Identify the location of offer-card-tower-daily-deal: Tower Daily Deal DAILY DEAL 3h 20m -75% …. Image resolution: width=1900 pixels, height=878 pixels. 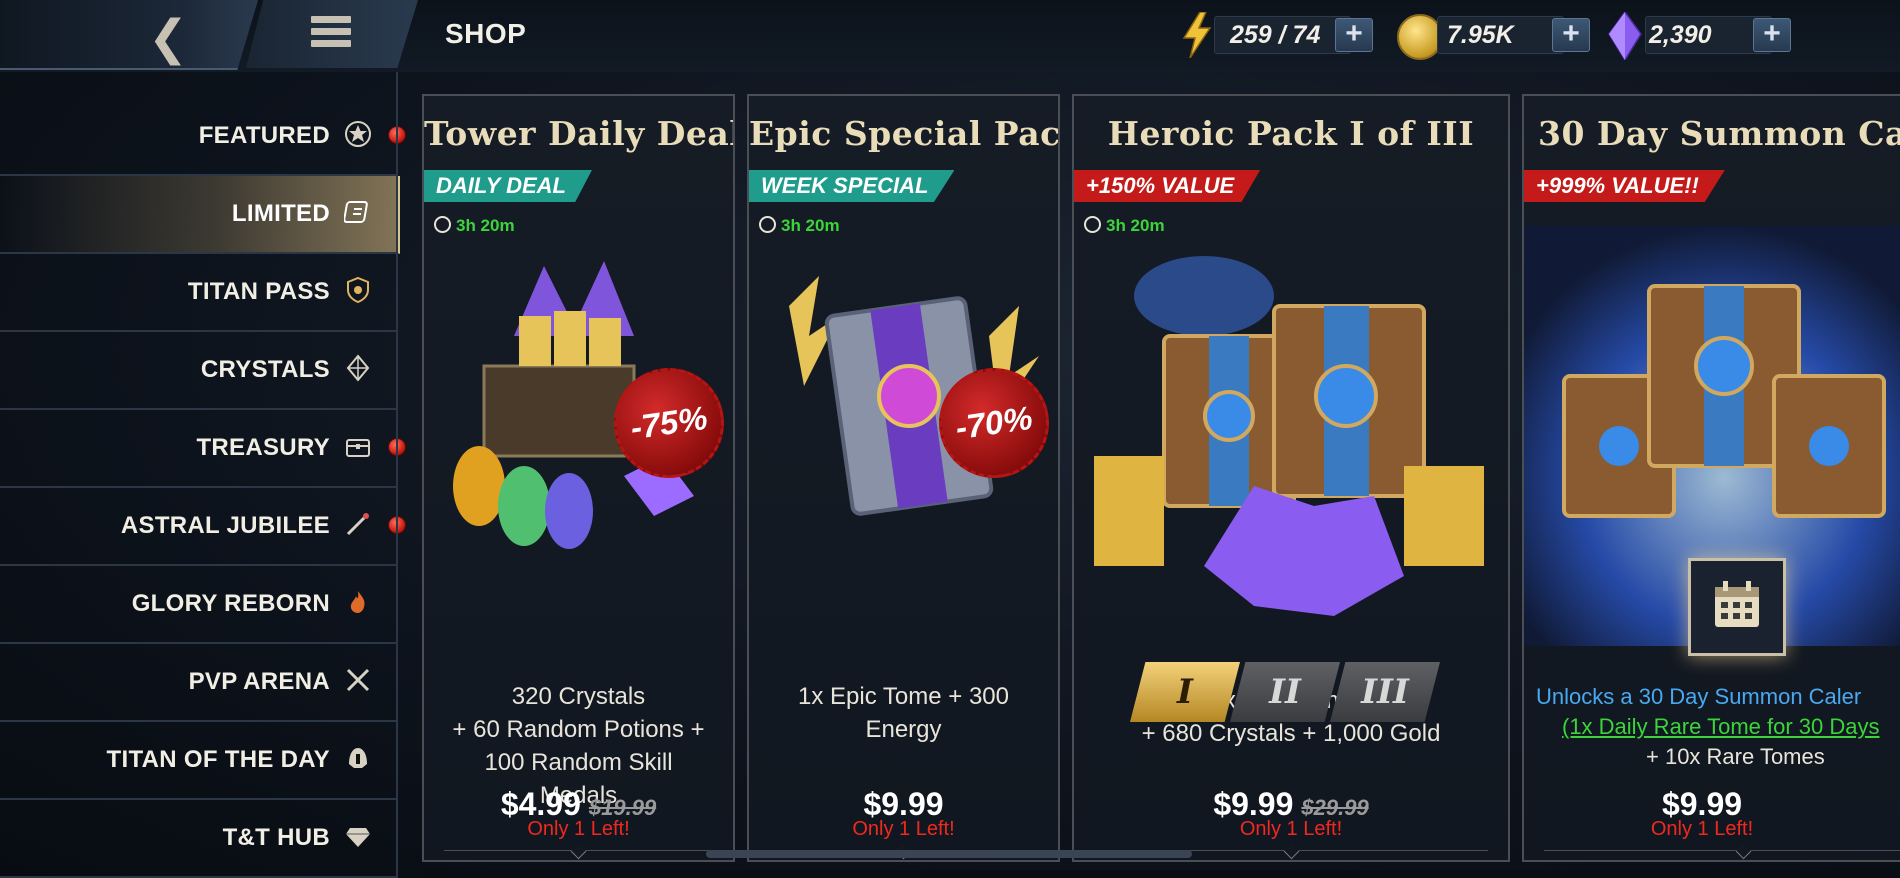
(578, 478).